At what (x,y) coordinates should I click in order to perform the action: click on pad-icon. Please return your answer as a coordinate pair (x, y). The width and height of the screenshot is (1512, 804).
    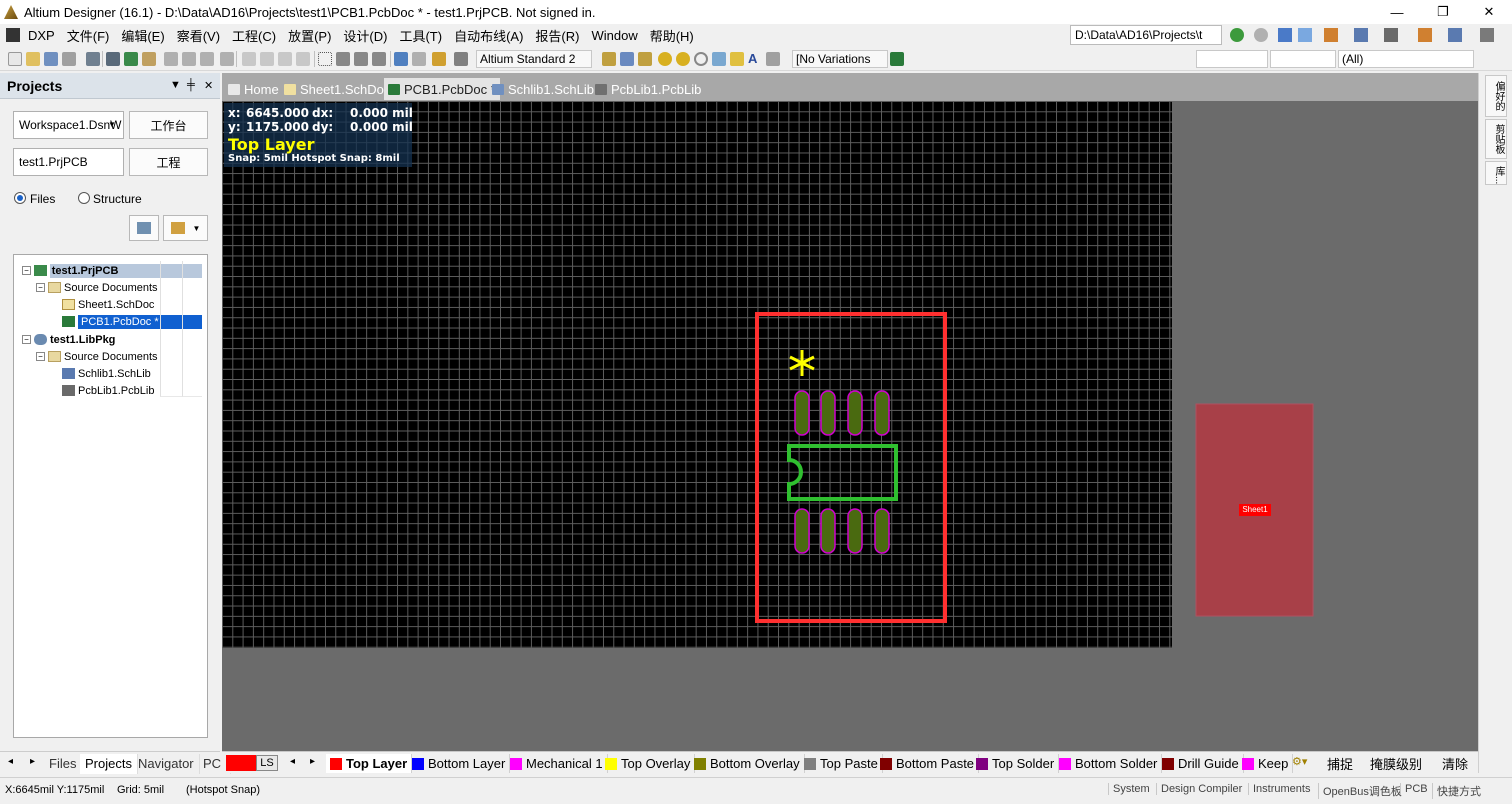
    Looking at the image, I should click on (665, 59).